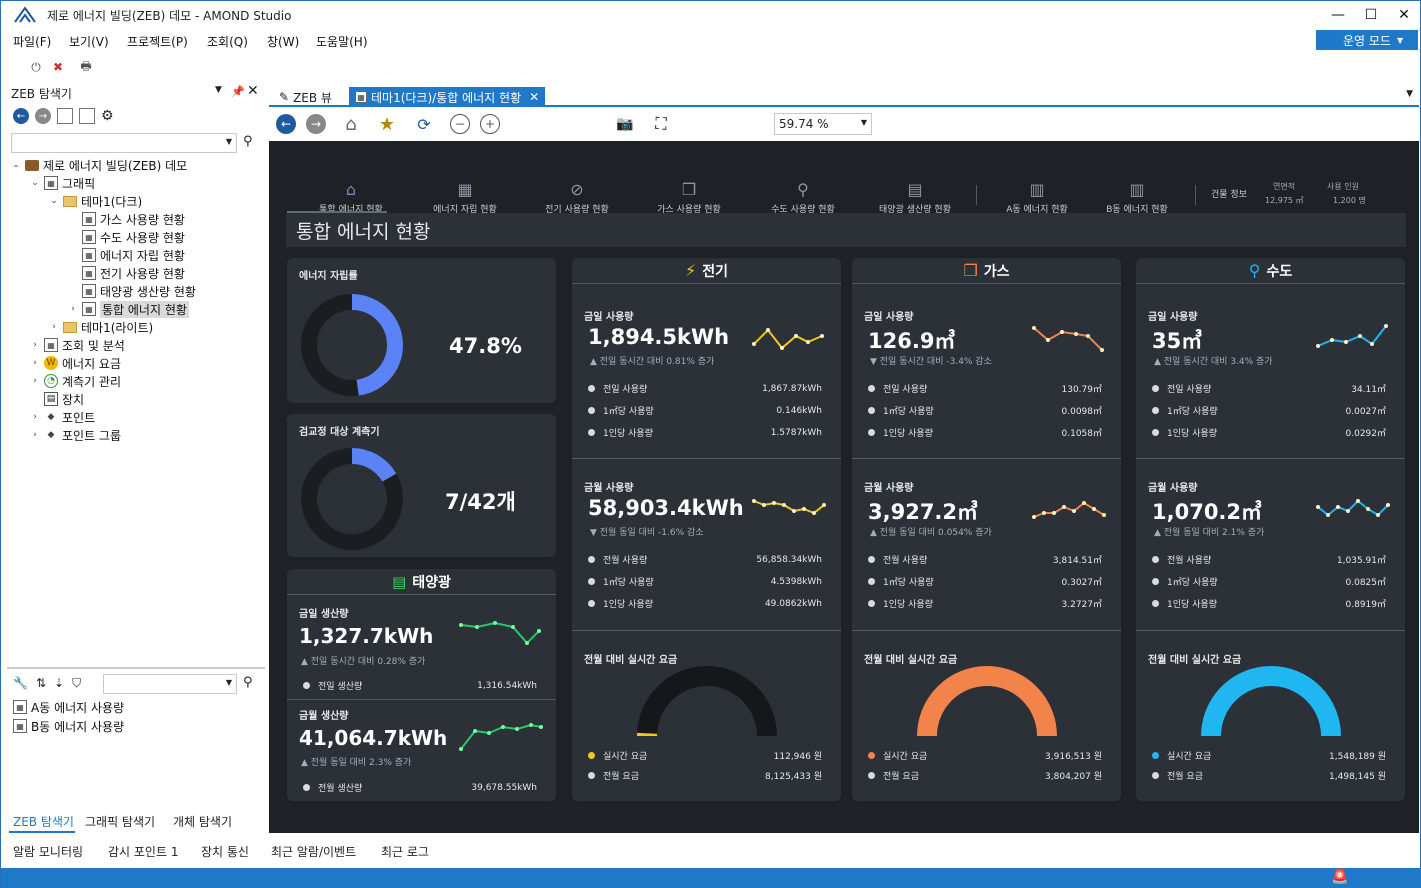  Describe the element at coordinates (915, 194) in the screenshot. I see `dashboard-nav-item: ▤ 태양광 생산량 현황` at that location.